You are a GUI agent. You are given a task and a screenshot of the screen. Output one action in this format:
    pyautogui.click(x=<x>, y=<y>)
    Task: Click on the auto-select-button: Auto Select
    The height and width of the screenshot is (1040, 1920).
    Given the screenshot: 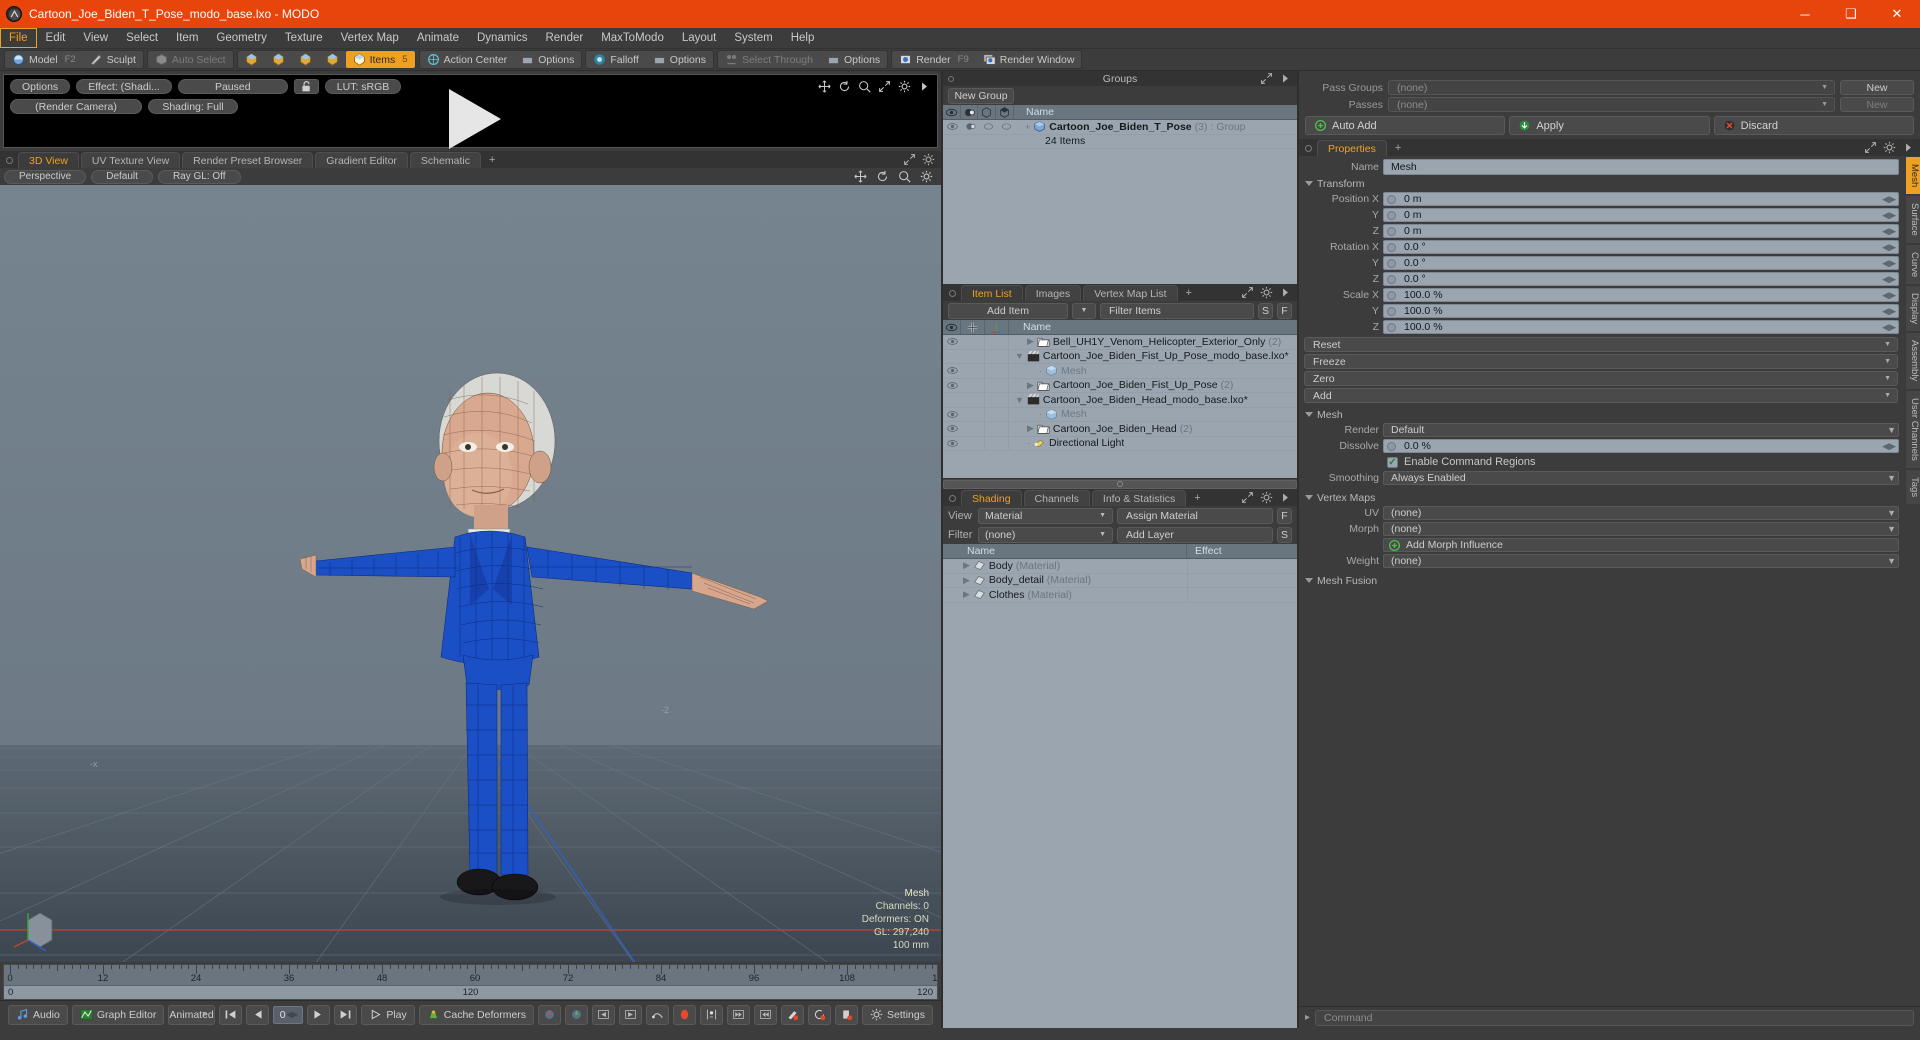 What is the action you would take?
    pyautogui.click(x=190, y=59)
    